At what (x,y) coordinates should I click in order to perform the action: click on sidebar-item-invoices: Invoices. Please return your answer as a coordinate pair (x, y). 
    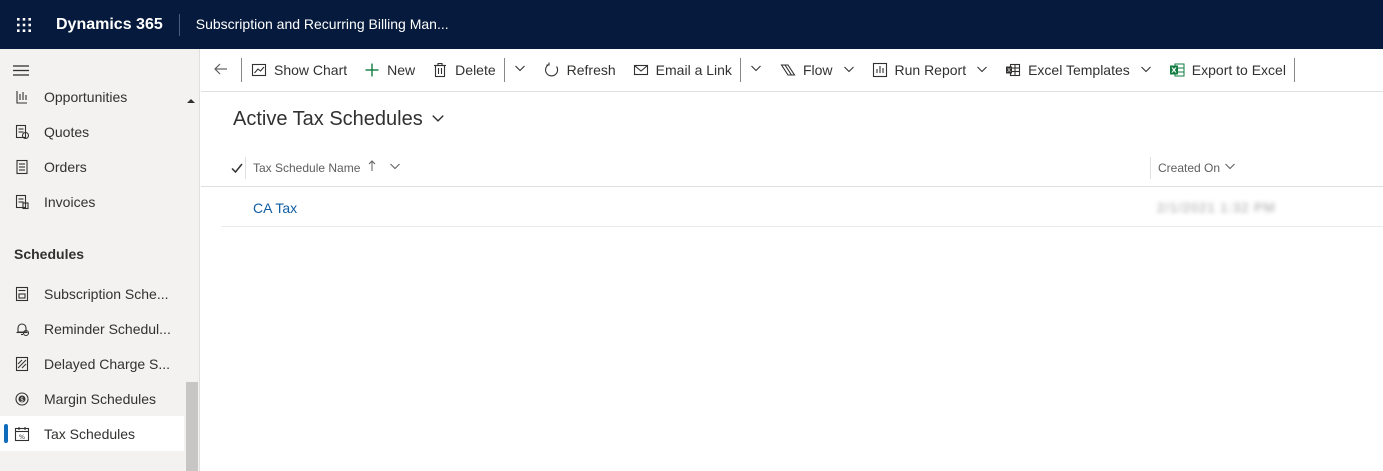
    Looking at the image, I should click on (92, 201).